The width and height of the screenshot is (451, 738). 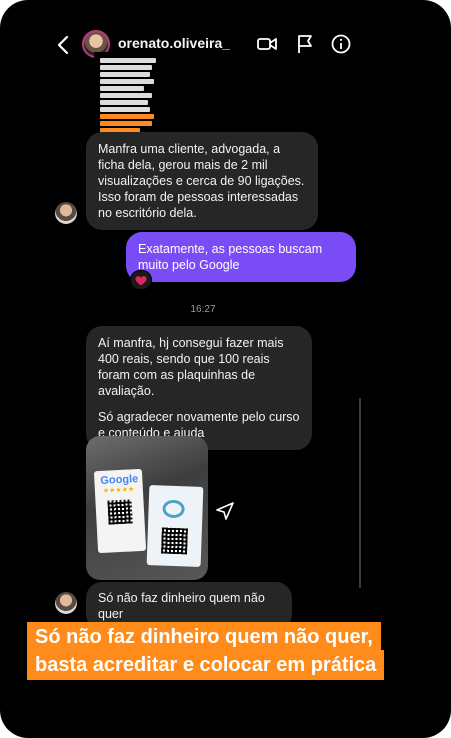 I want to click on info-icon, so click(x=341, y=44).